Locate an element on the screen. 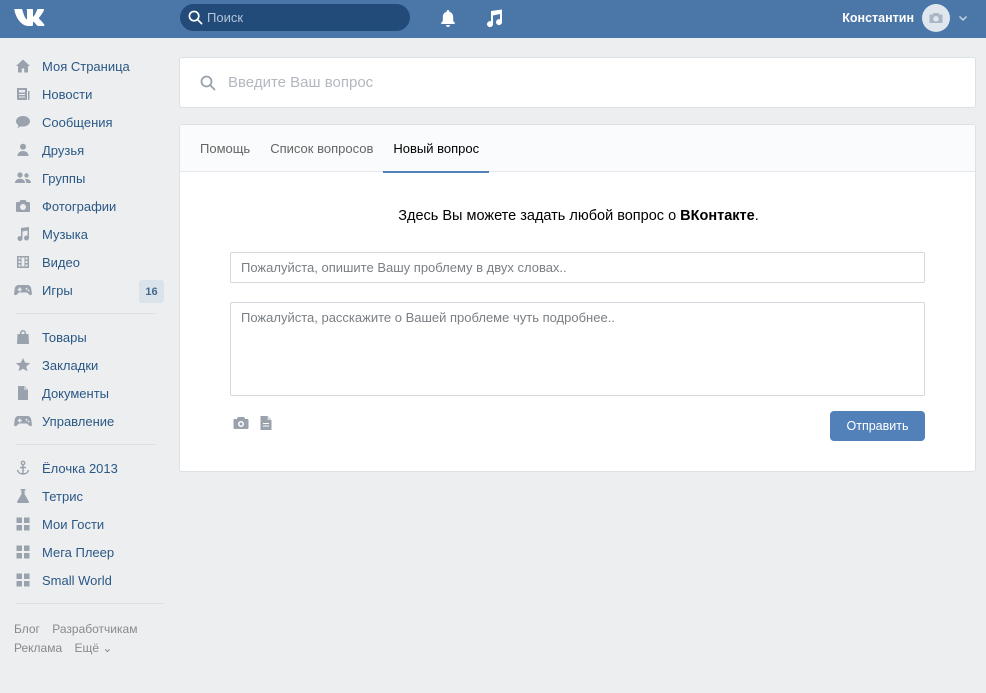 This screenshot has width=986, height=693. sidebar-group-tools: Товары Закладки Документы Управление is located at coordinates (90, 379).